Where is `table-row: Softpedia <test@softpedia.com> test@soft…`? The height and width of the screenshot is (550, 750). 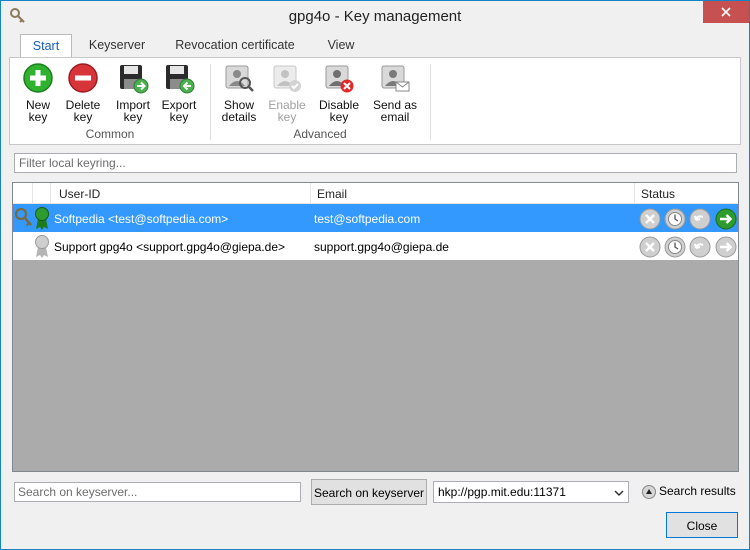
table-row: Softpedia <test@softpedia.com> test@soft… is located at coordinates (375, 218).